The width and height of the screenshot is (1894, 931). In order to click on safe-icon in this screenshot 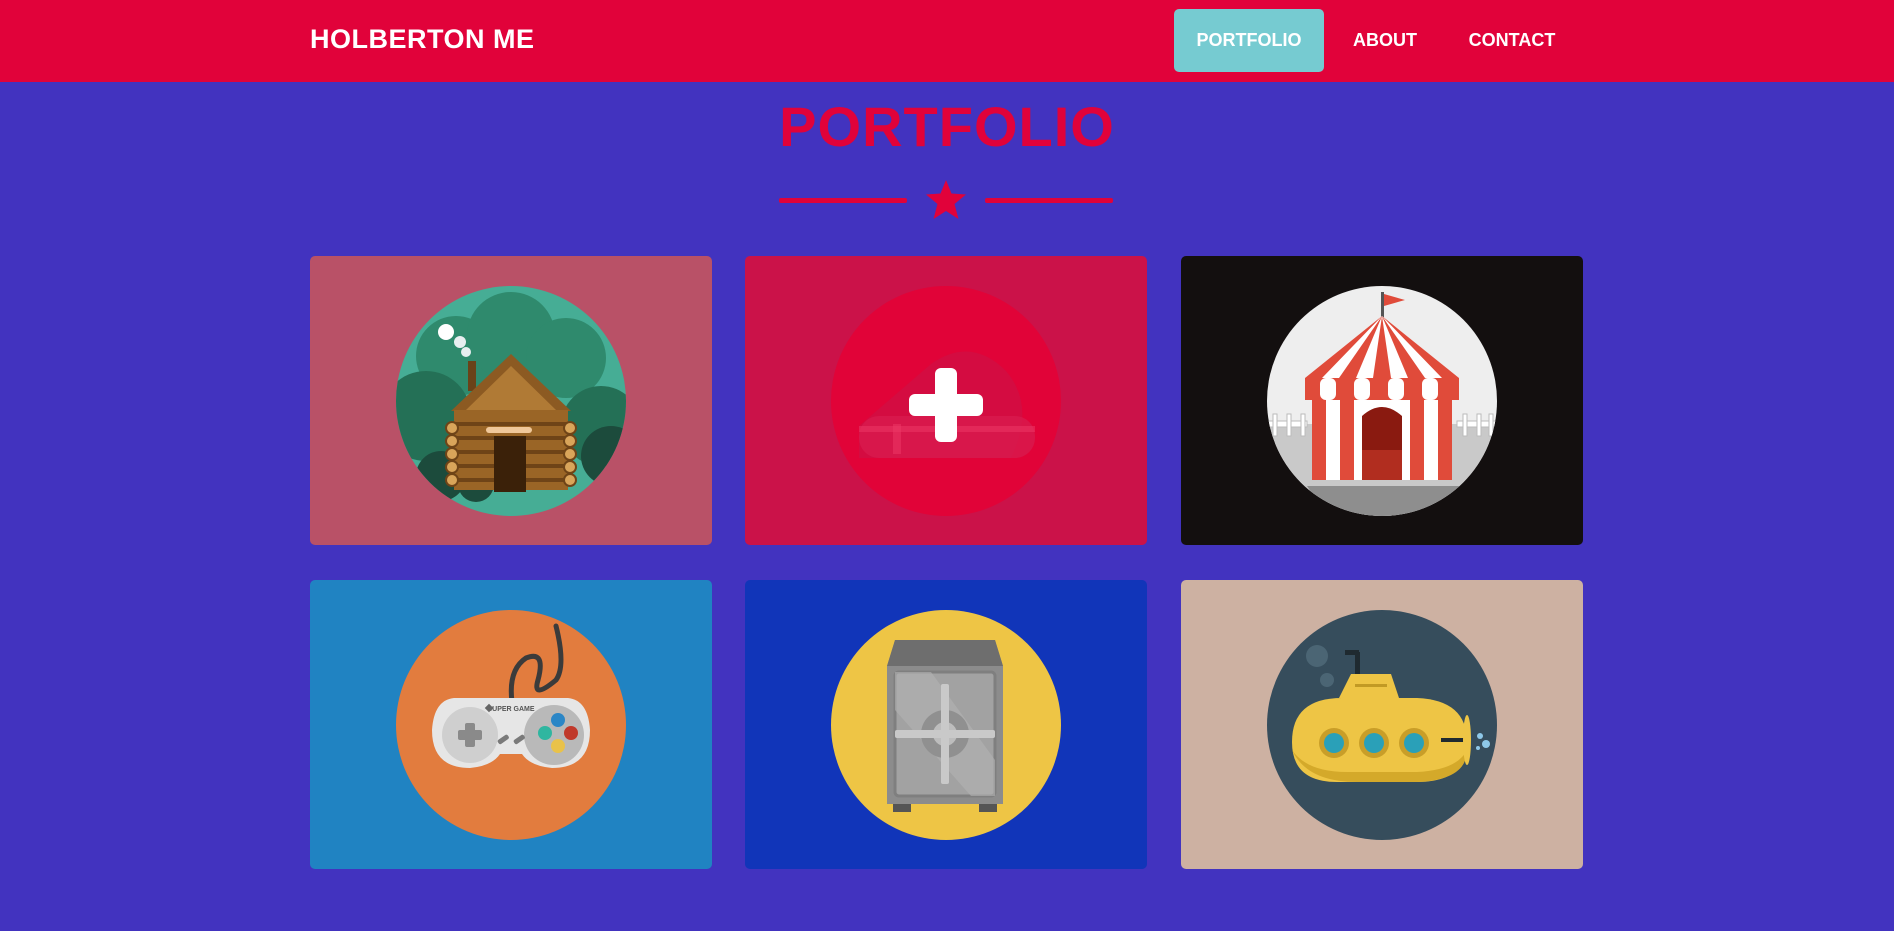, I will do `click(946, 724)`.